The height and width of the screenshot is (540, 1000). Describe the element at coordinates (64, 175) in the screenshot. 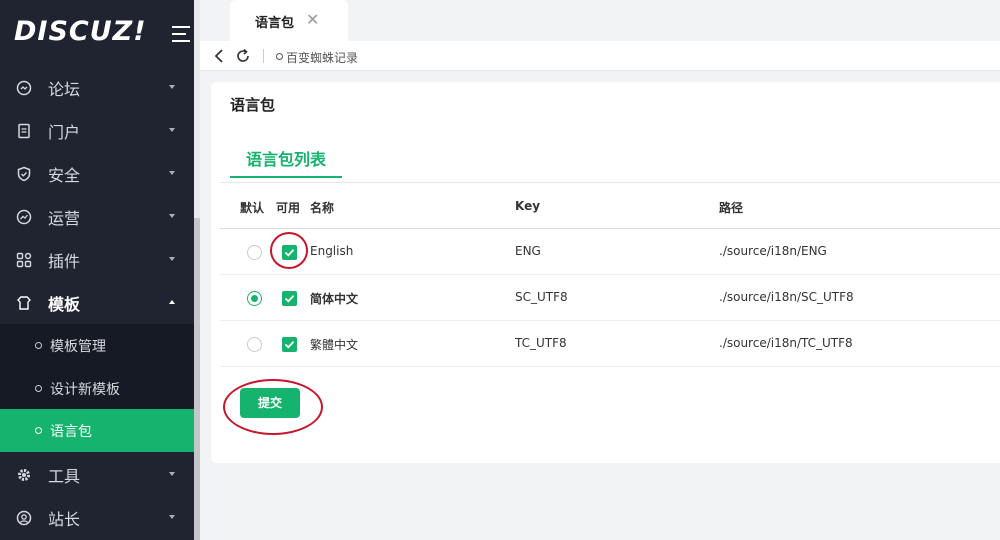

I see `sidebar-item-label: 安全` at that location.